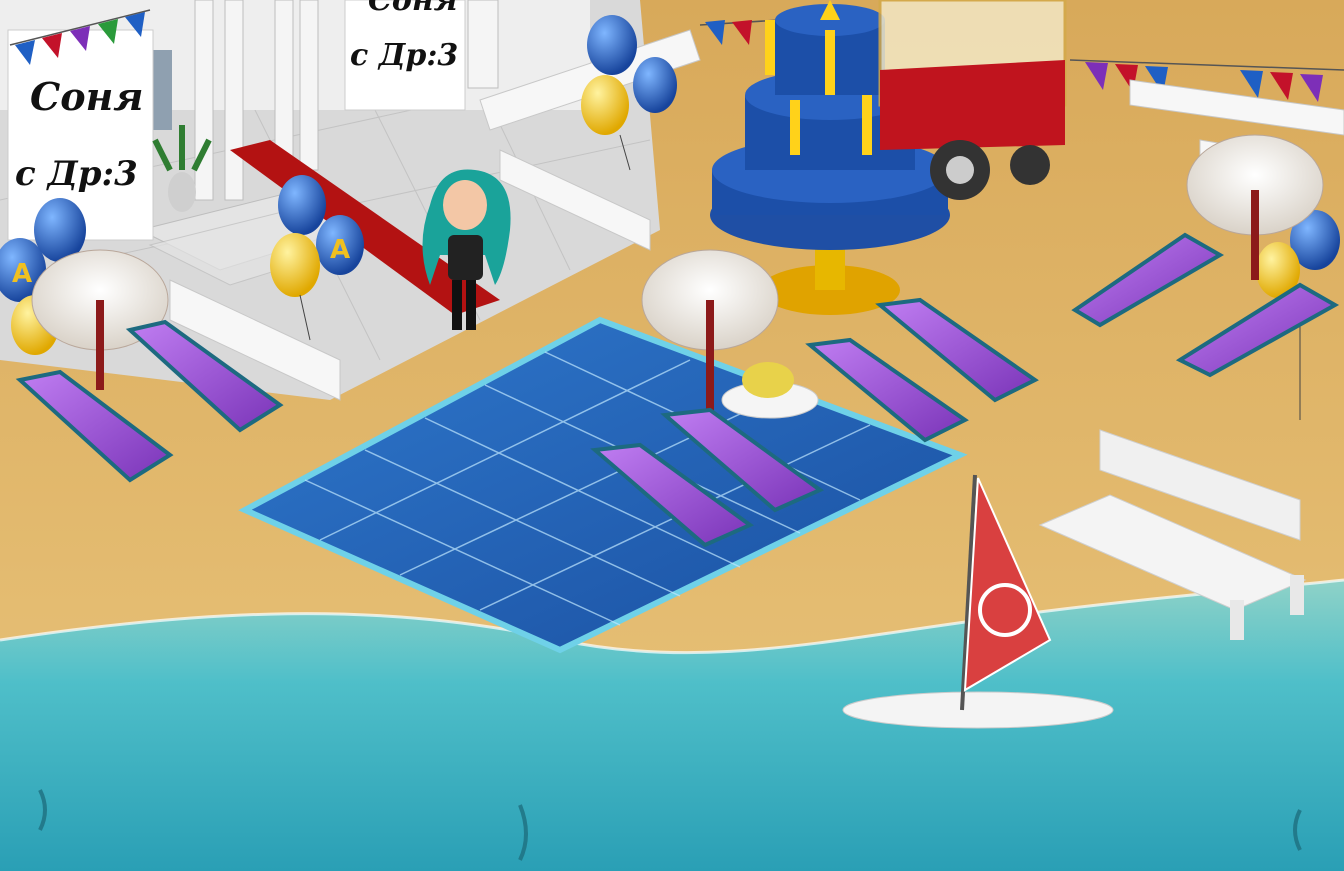  I want to click on banner-right-line2: с Др:3, so click(404, 55).